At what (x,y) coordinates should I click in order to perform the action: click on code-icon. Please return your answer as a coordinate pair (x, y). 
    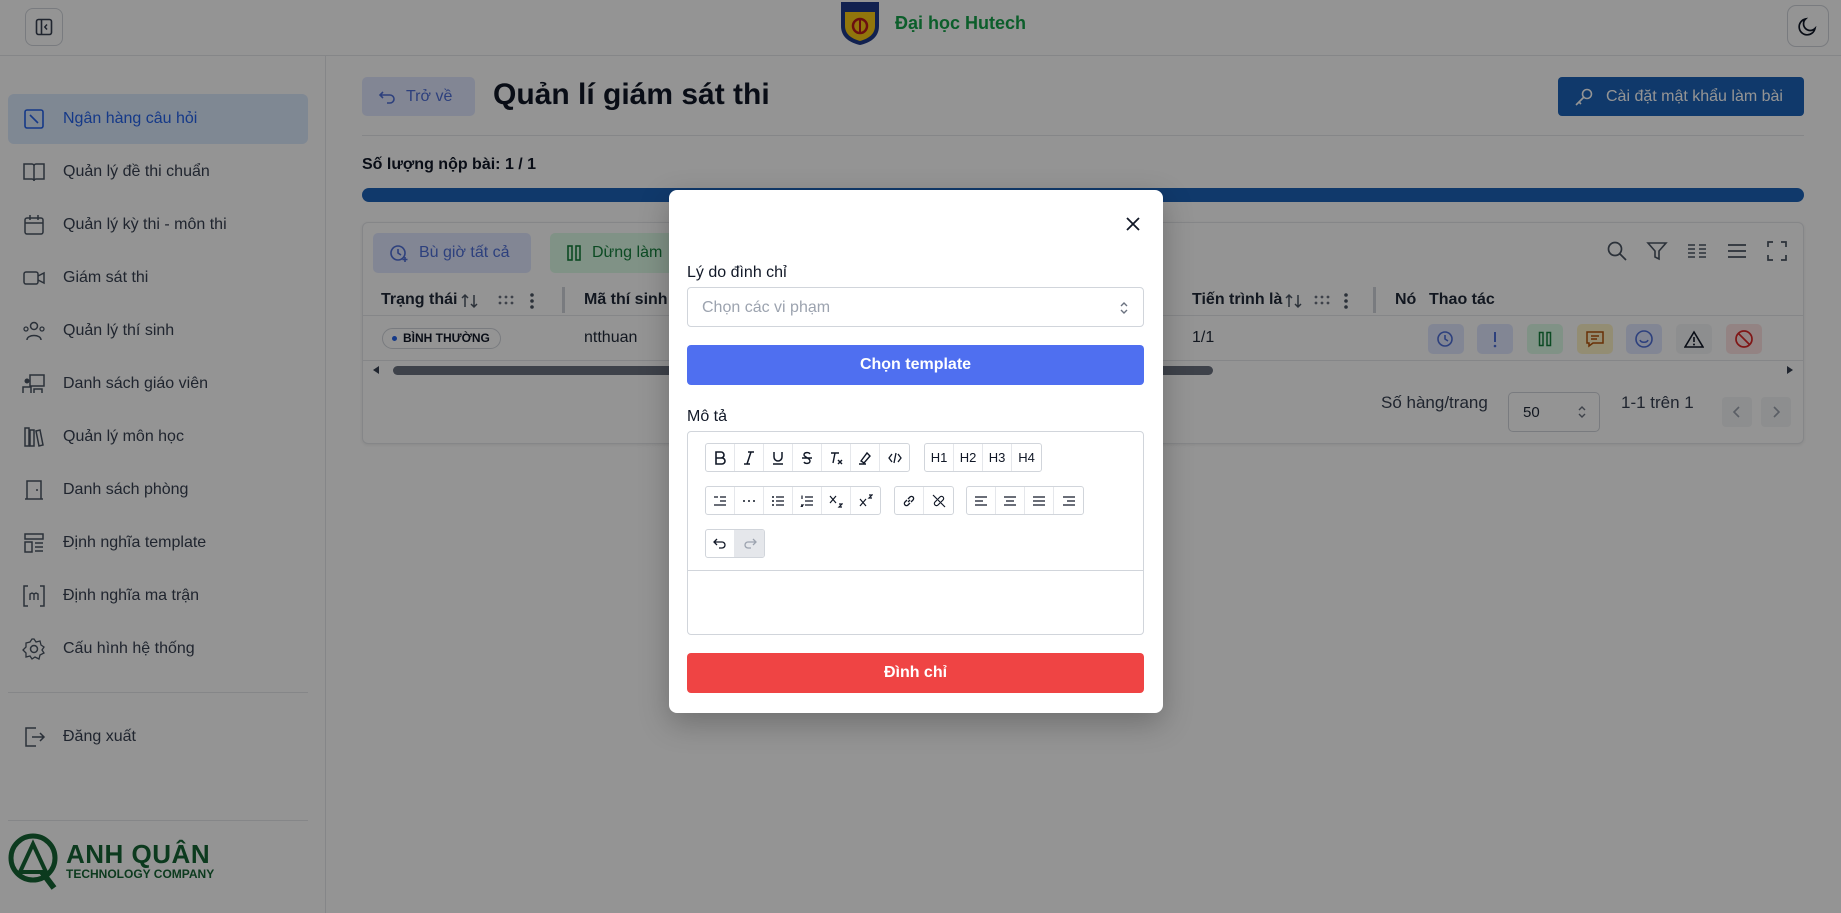
    Looking at the image, I should click on (894, 457).